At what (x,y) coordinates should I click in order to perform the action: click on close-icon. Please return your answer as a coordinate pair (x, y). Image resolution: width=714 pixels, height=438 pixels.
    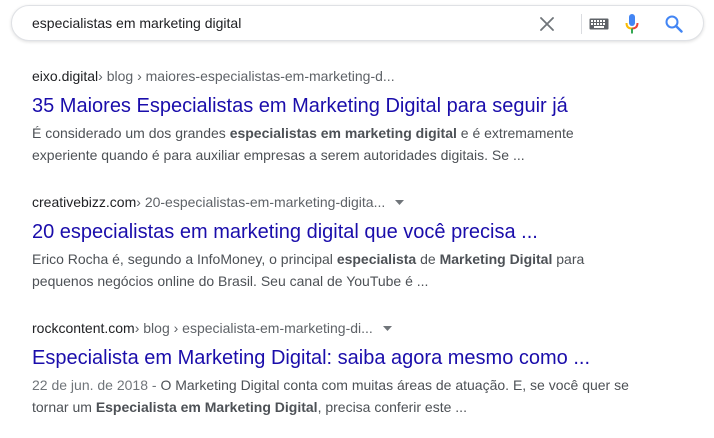
    Looking at the image, I should click on (547, 24).